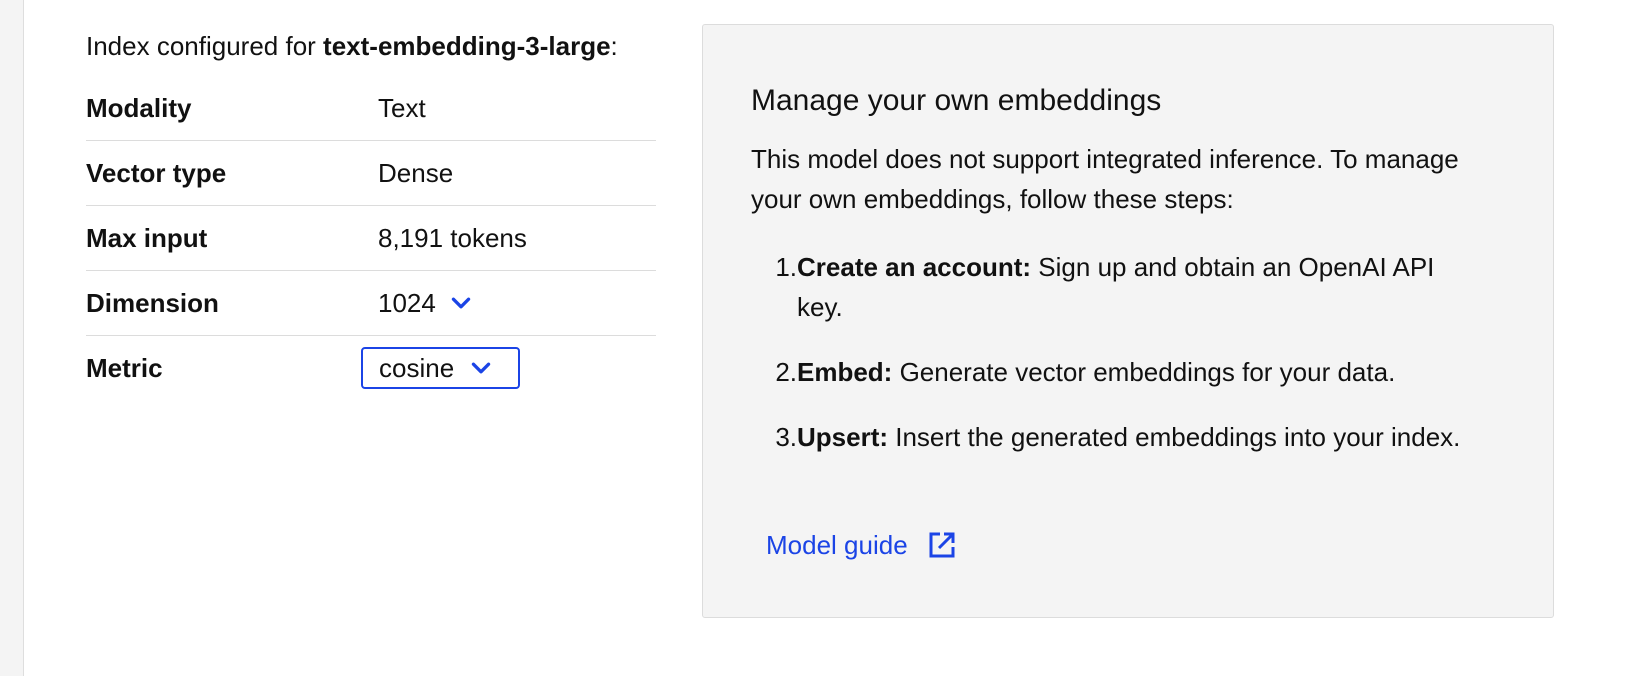  I want to click on step-number: 2., so click(786, 372).